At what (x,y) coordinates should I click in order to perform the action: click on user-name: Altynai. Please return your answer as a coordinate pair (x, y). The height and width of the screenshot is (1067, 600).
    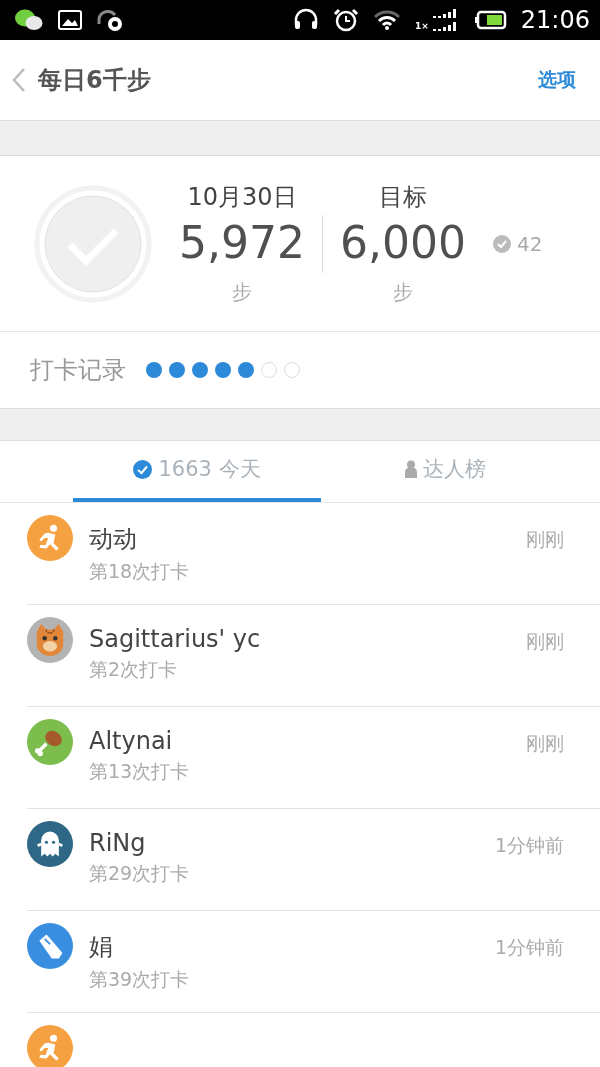
    Looking at the image, I should click on (131, 740).